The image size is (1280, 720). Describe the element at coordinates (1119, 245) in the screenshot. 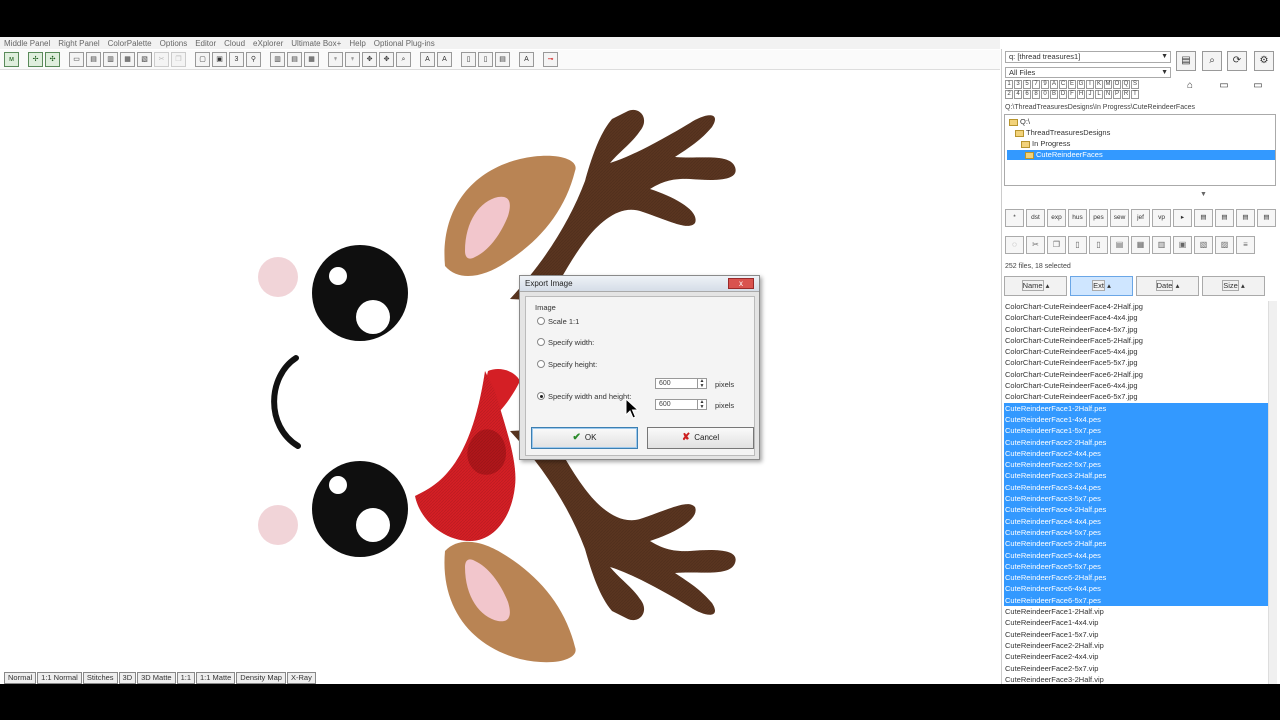

I see `view-list-icon: ▤` at that location.